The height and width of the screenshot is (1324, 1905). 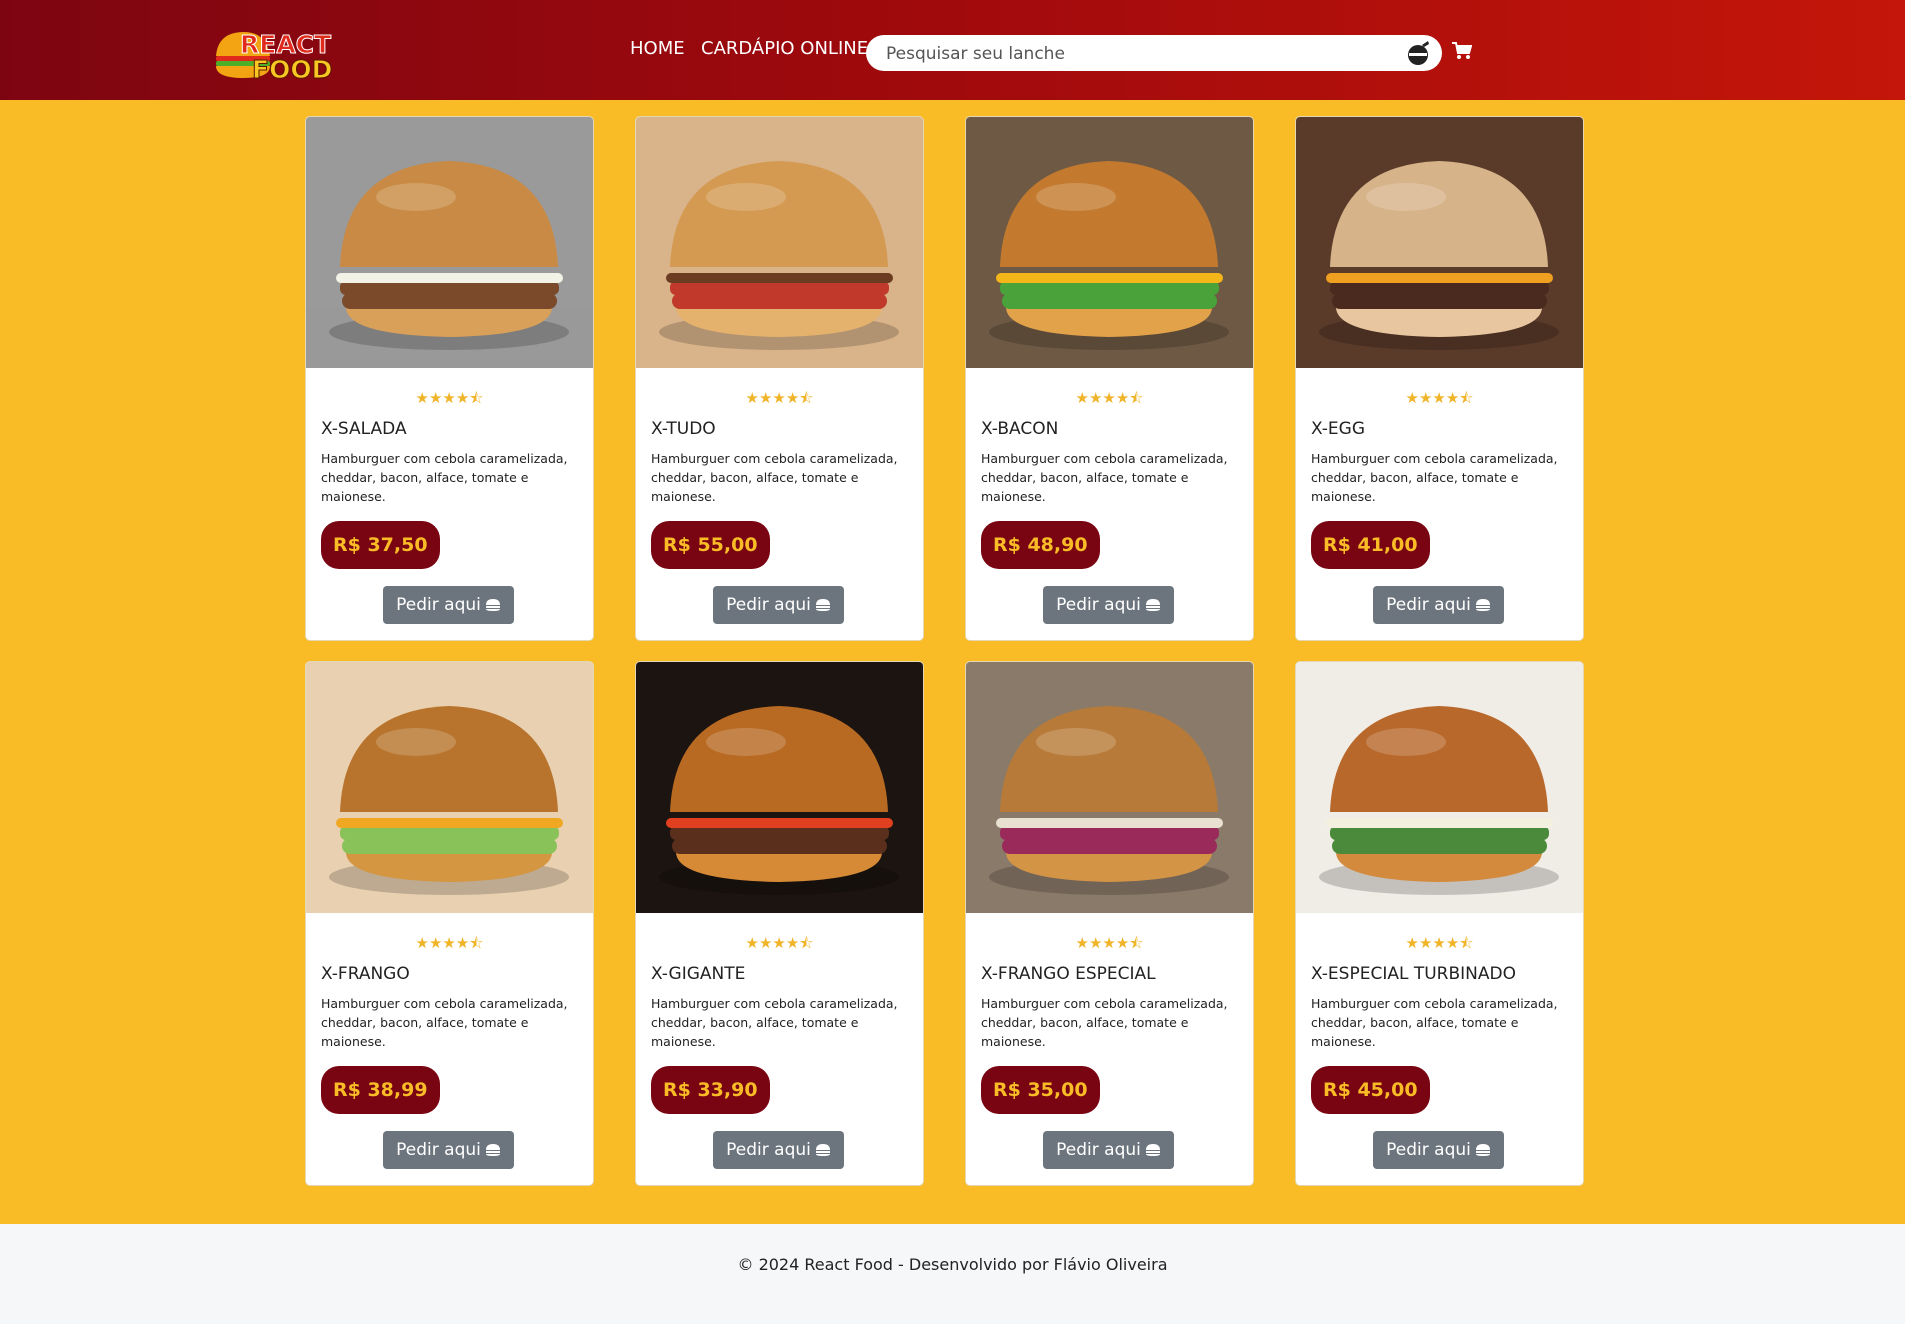 What do you see at coordinates (1419, 53) in the screenshot?
I see `burger-search-icon` at bounding box center [1419, 53].